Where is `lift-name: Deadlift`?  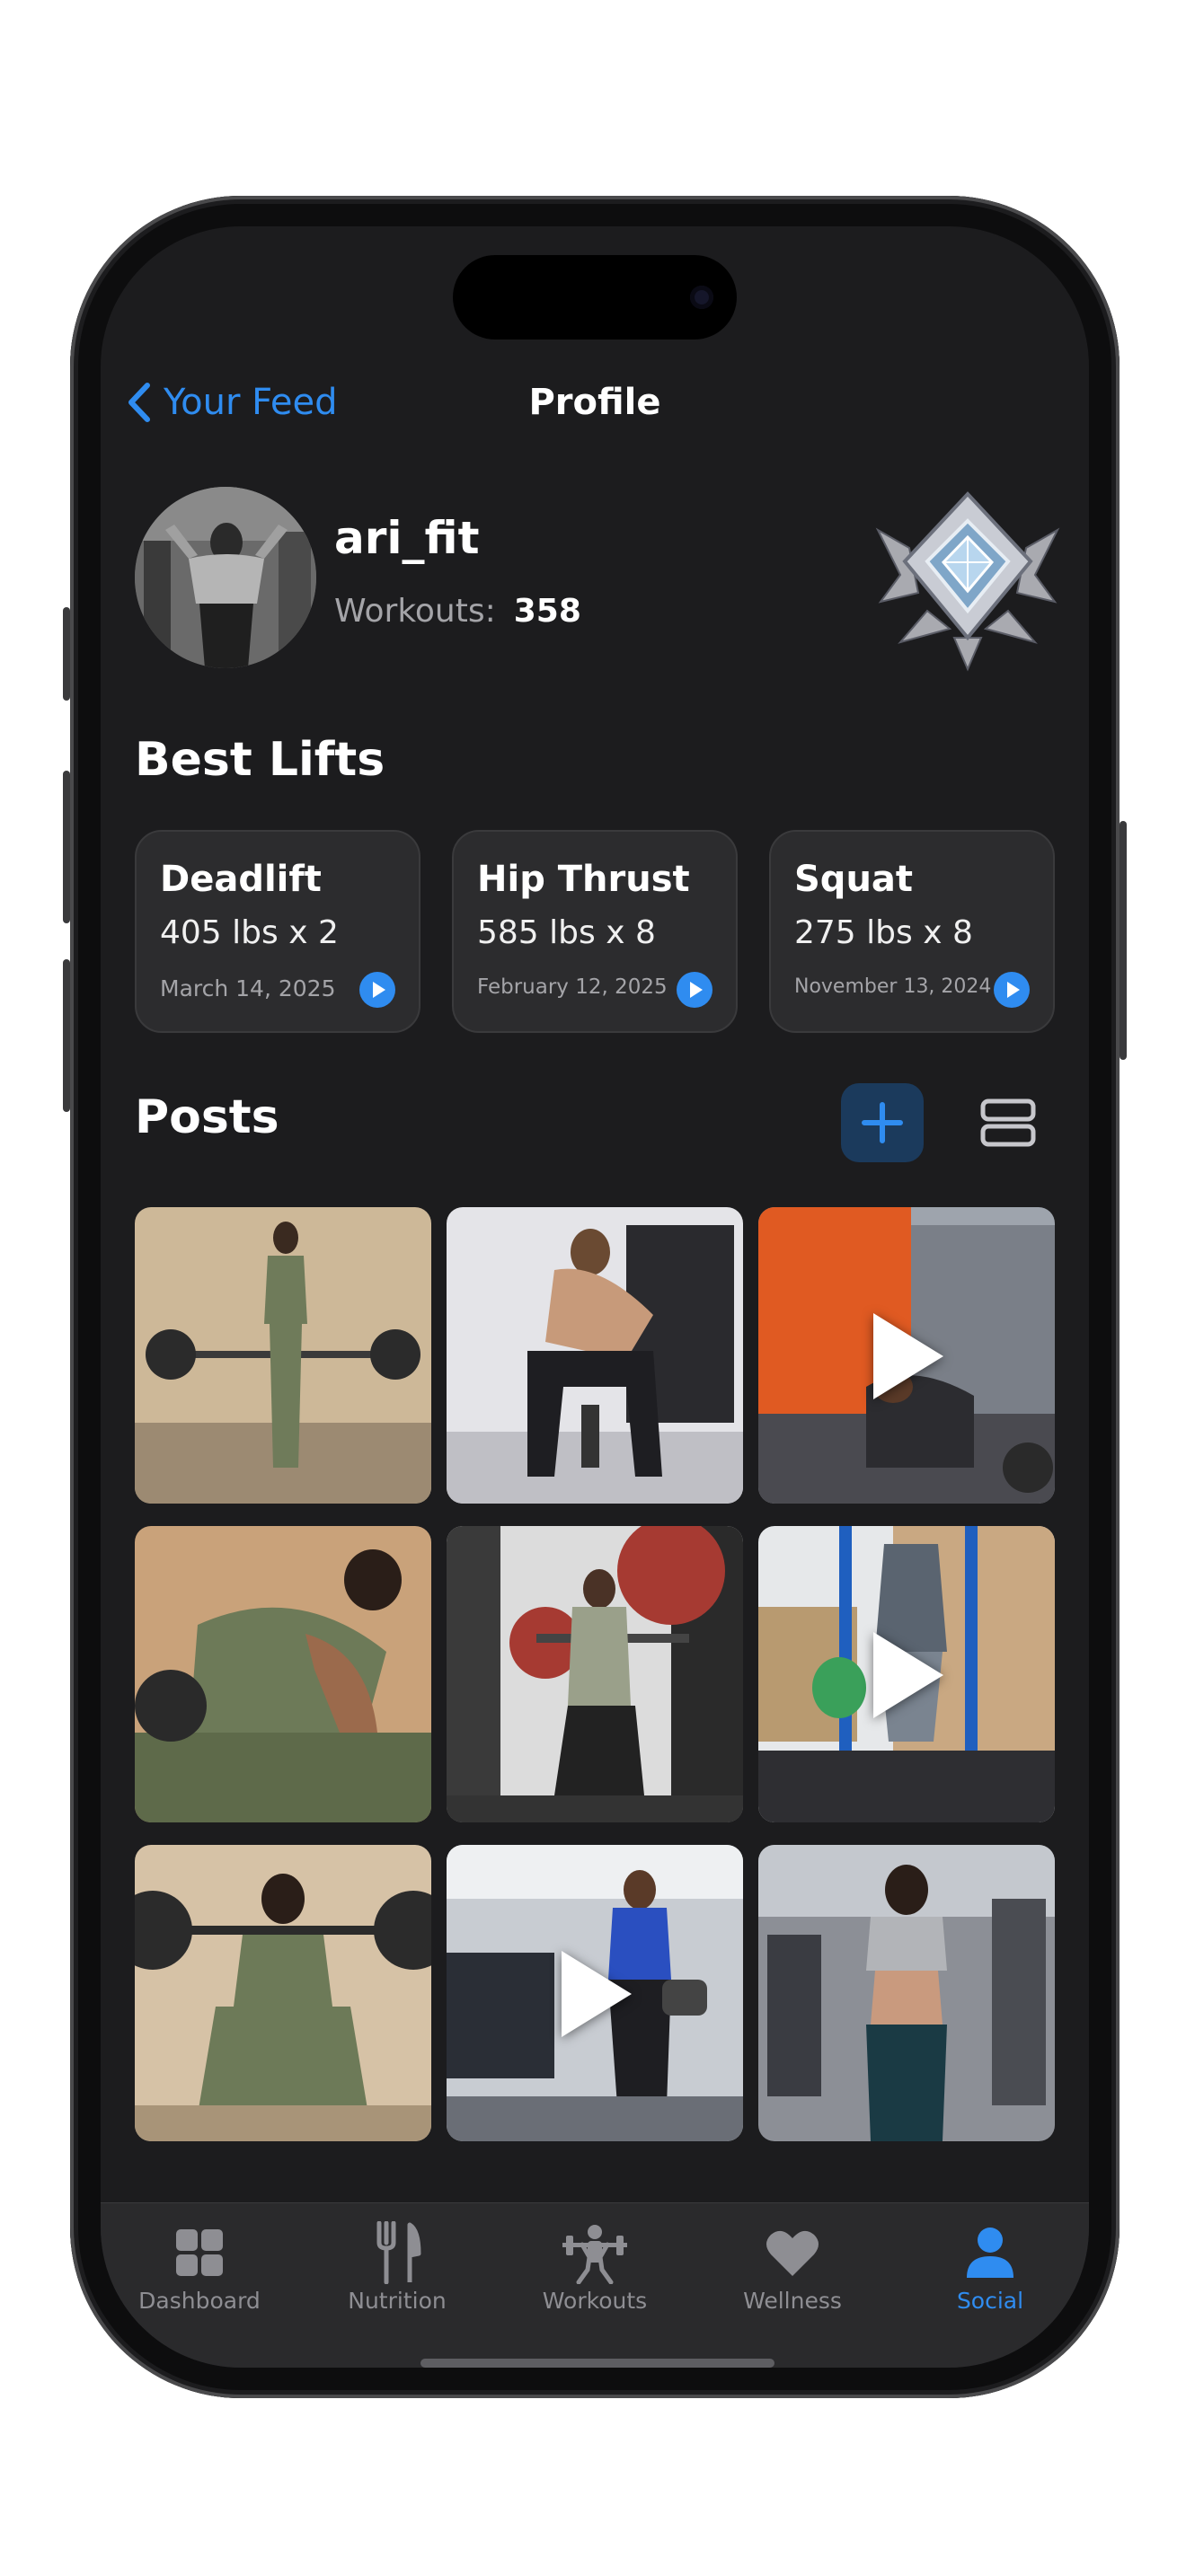 lift-name: Deadlift is located at coordinates (241, 879).